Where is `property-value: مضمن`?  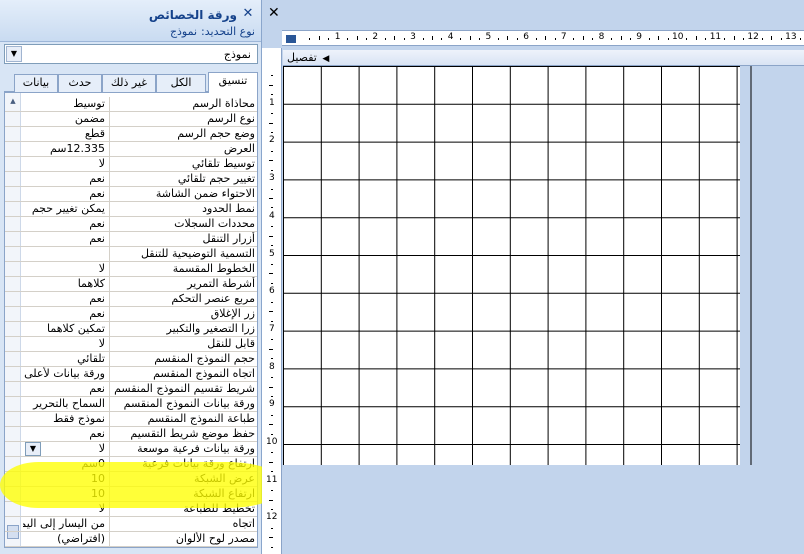
property-value: مضمن is located at coordinates (65, 119).